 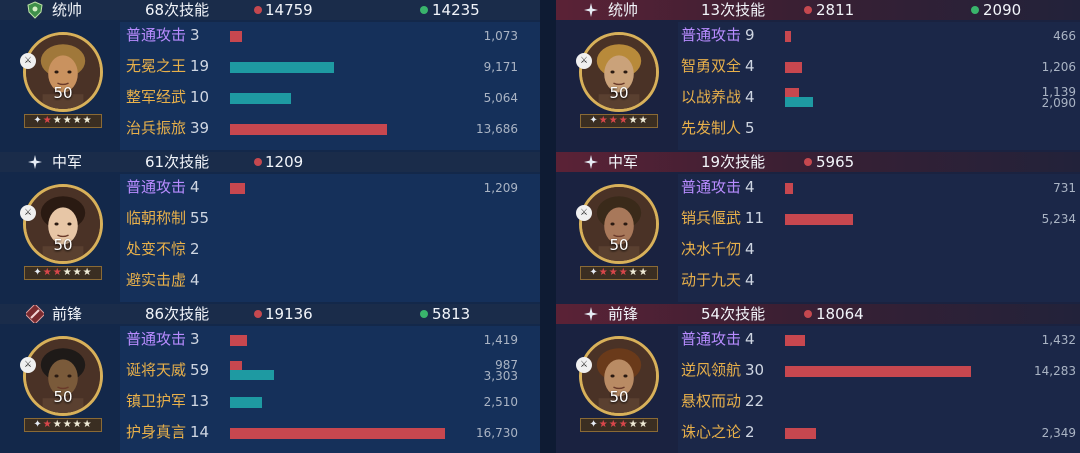 What do you see at coordinates (35, 10) in the screenshot?
I see `shield-icon` at bounding box center [35, 10].